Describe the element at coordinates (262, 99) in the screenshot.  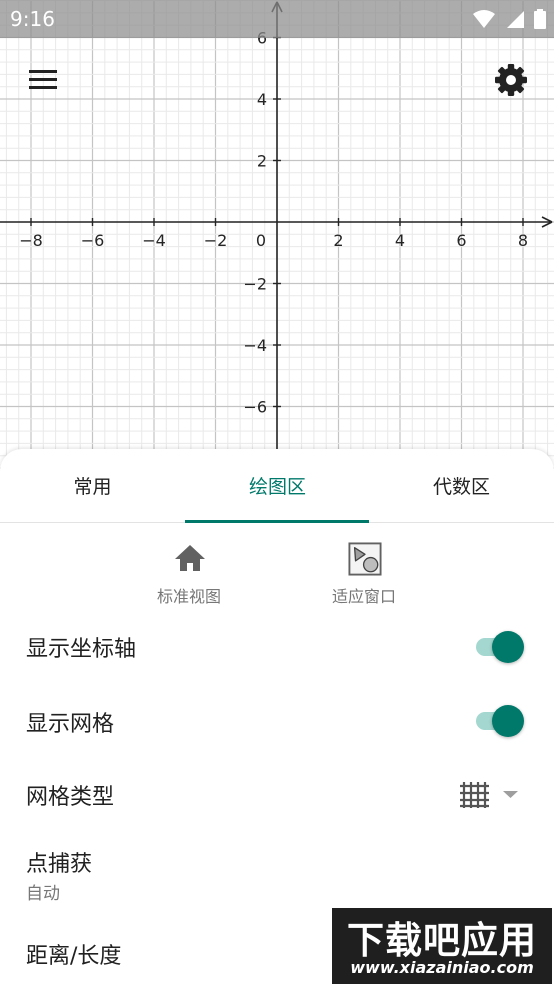
I see `y-tick-label: 4` at that location.